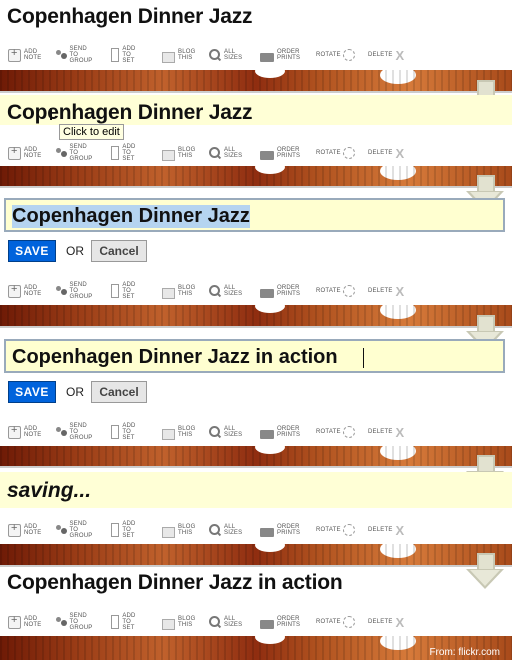 This screenshot has height=660, width=512. Describe the element at coordinates (131, 216) in the screenshot. I see `title-input-value: Copenhagen Dinner Jazz` at that location.